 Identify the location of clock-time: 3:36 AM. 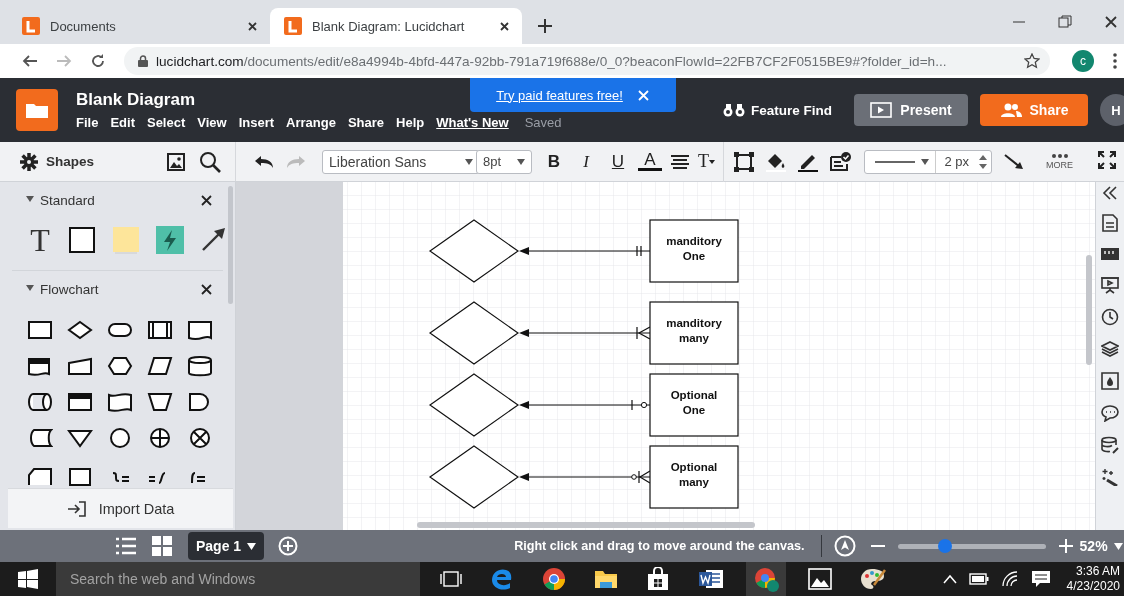
(1097, 571).